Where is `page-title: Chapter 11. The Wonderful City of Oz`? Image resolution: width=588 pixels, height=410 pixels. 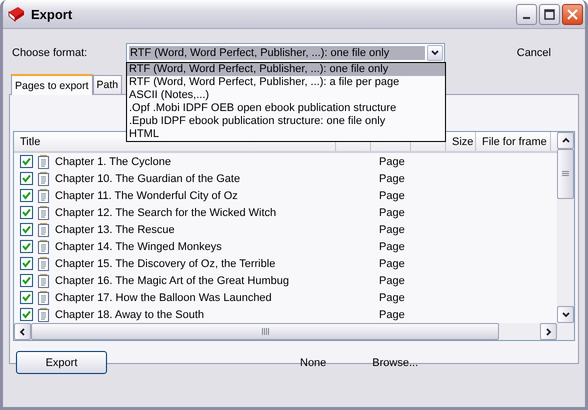 page-title: Chapter 11. The Wonderful City of Oz is located at coordinates (146, 196).